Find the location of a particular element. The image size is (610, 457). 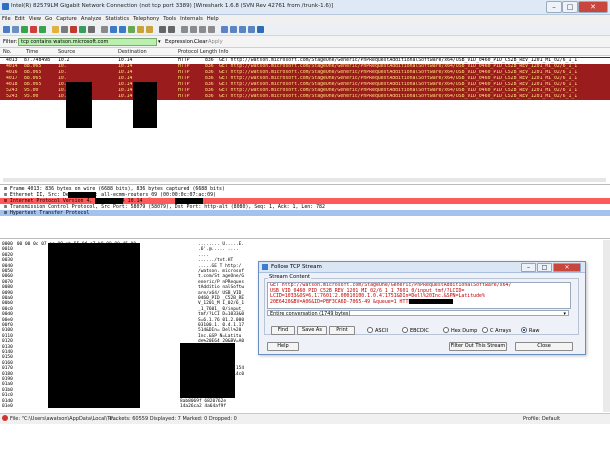

clear-button: Clear is located at coordinates (201, 42).